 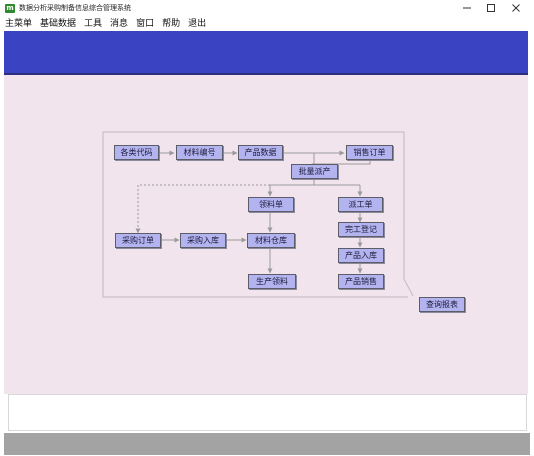 What do you see at coordinates (267, 8) in the screenshot?
I see `title-bar: m 数据分析采购制备信息综合管理系统` at bounding box center [267, 8].